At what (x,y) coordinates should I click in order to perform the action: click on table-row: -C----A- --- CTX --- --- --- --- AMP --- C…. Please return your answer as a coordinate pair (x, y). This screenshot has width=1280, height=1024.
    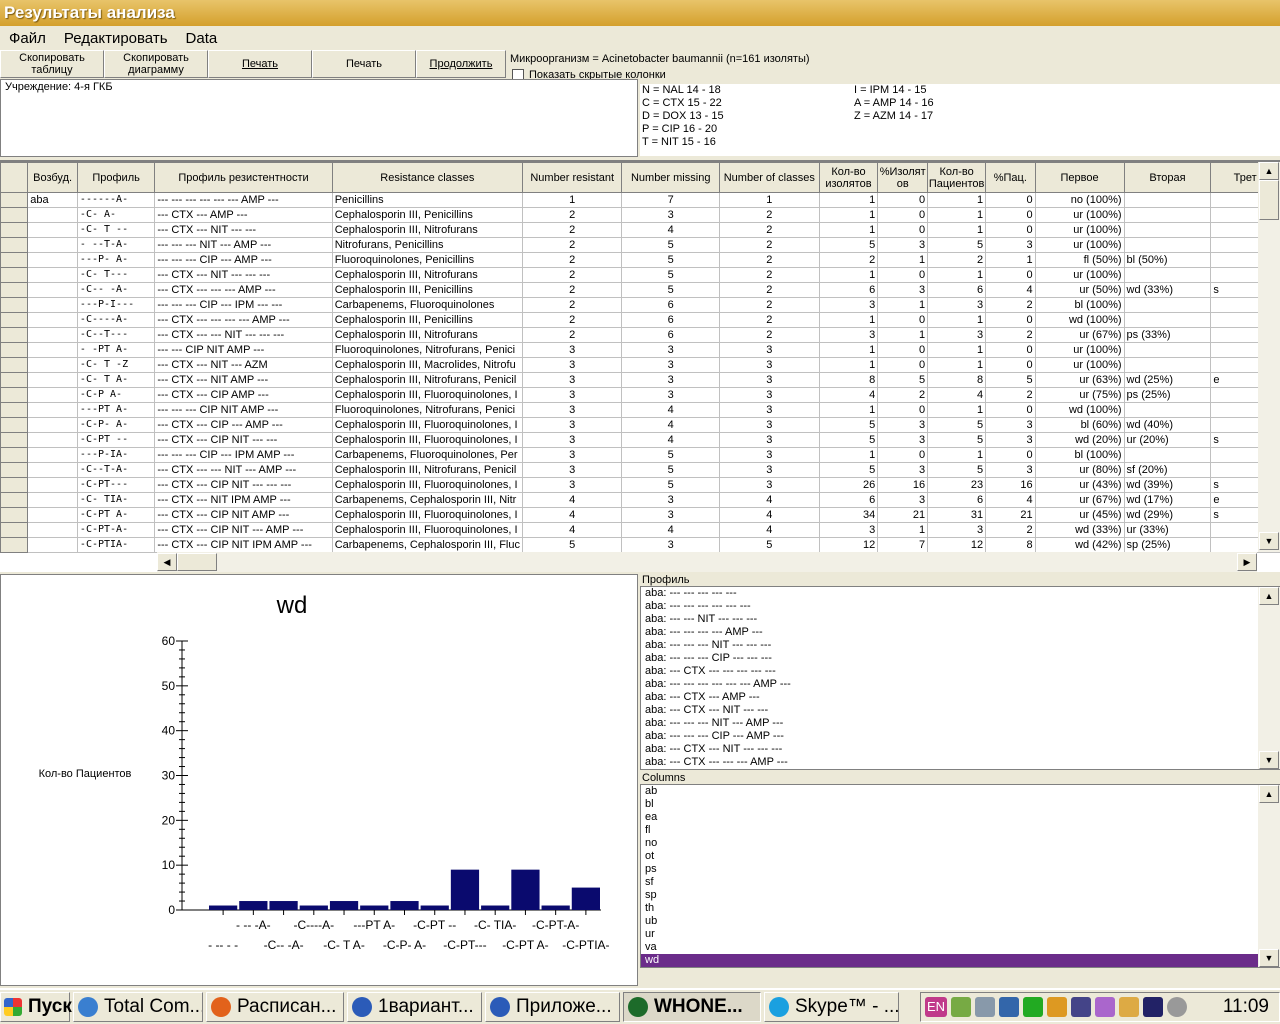
    Looking at the image, I should click on (640, 320).